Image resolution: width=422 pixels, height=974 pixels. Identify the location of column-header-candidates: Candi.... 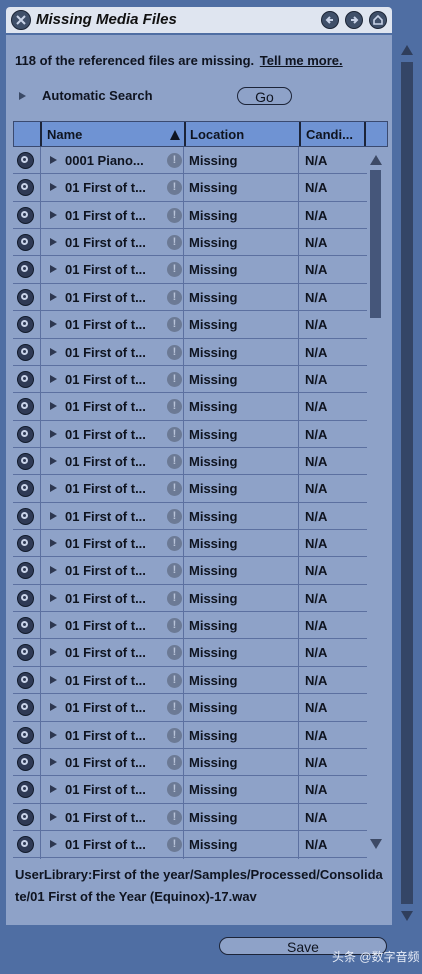
(329, 134).